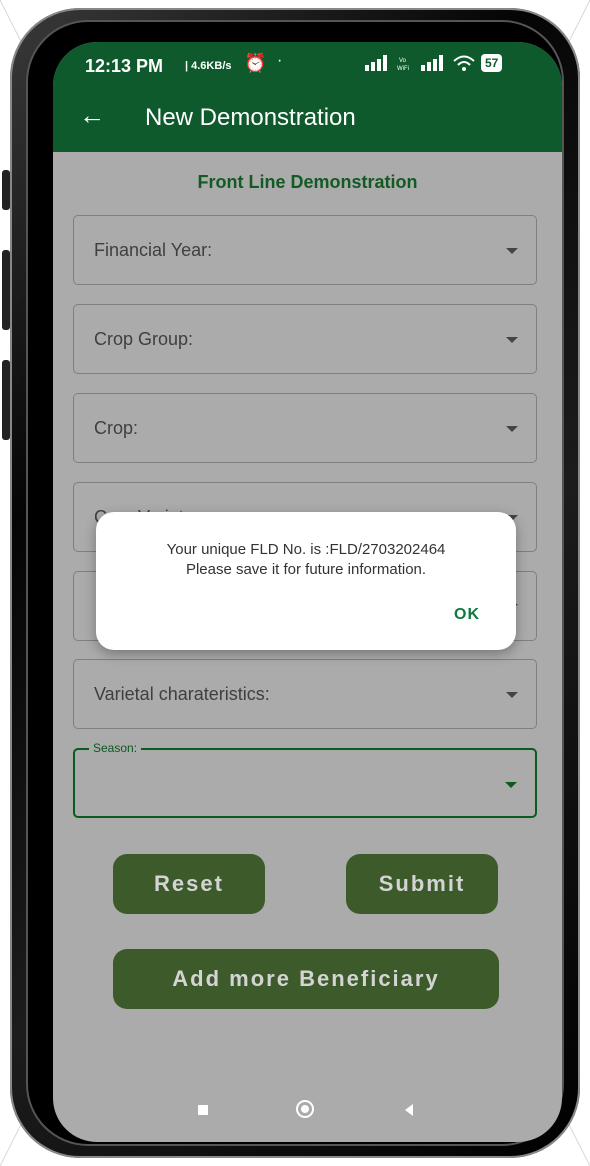 Image resolution: width=590 pixels, height=1166 pixels. I want to click on add-more-beneficiary-button: Add more Beneficiary, so click(306, 979).